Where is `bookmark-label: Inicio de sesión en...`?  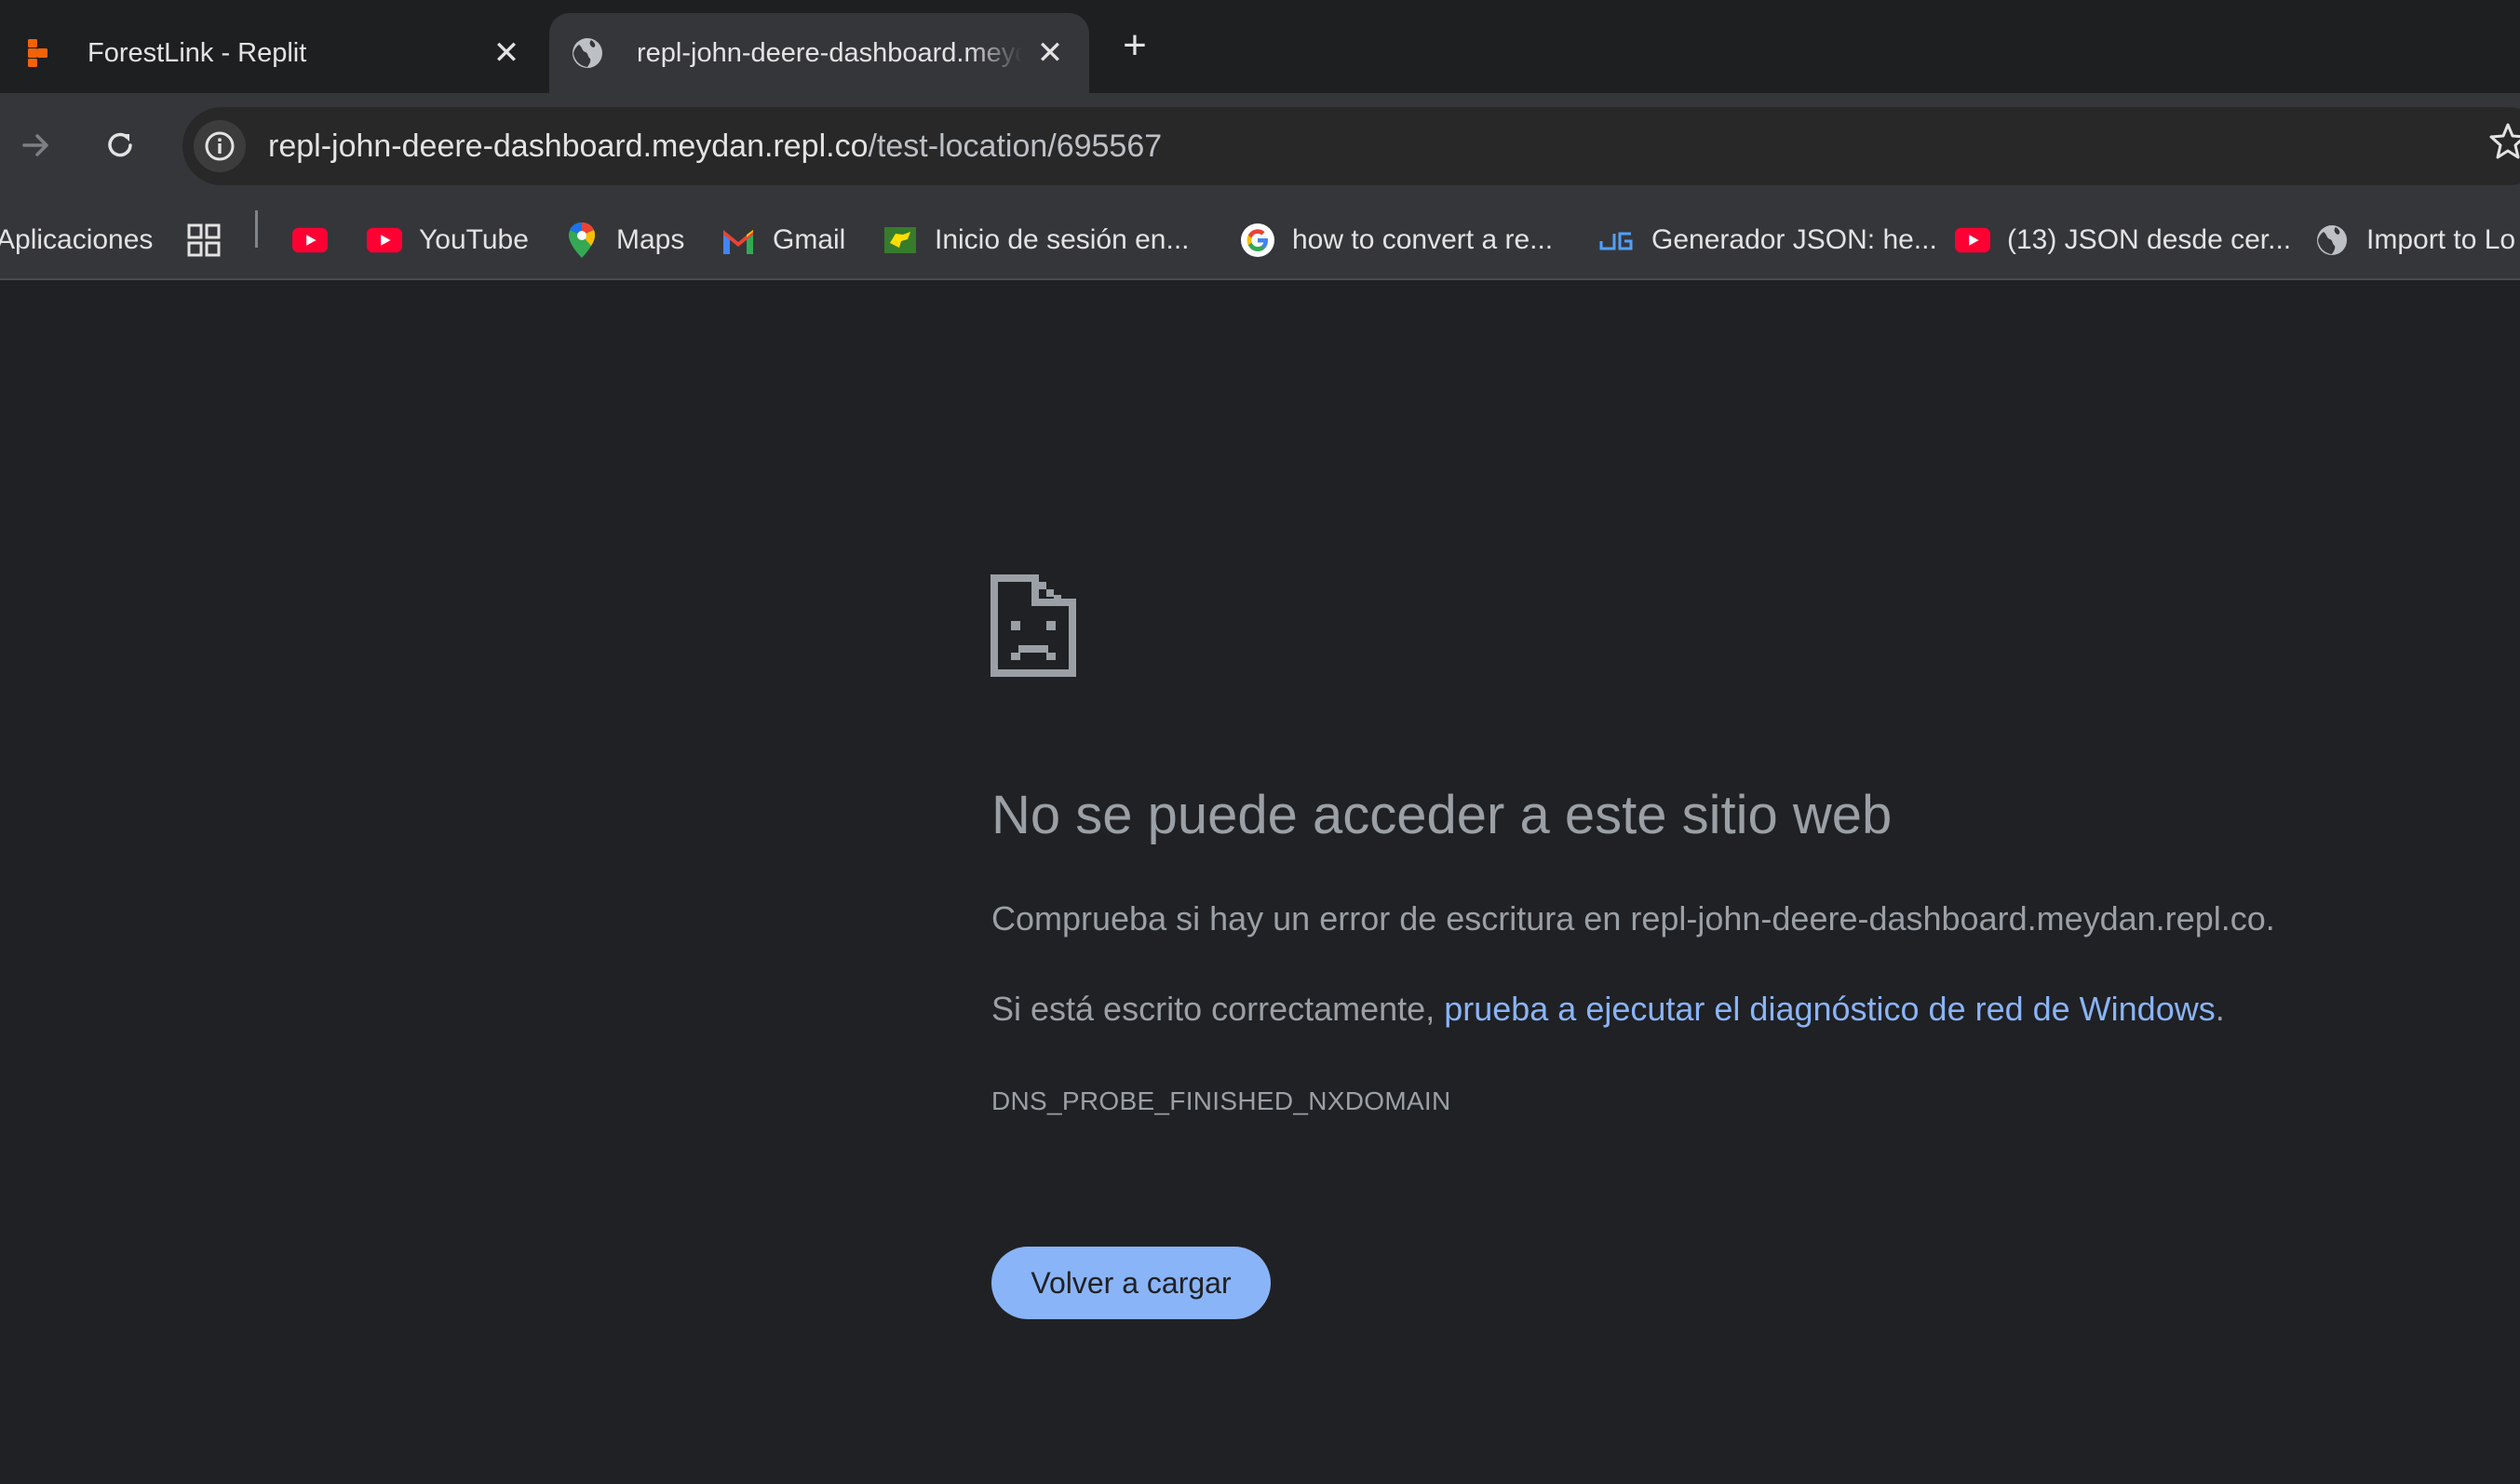
bookmark-label: Inicio de sesión en... is located at coordinates (1062, 239).